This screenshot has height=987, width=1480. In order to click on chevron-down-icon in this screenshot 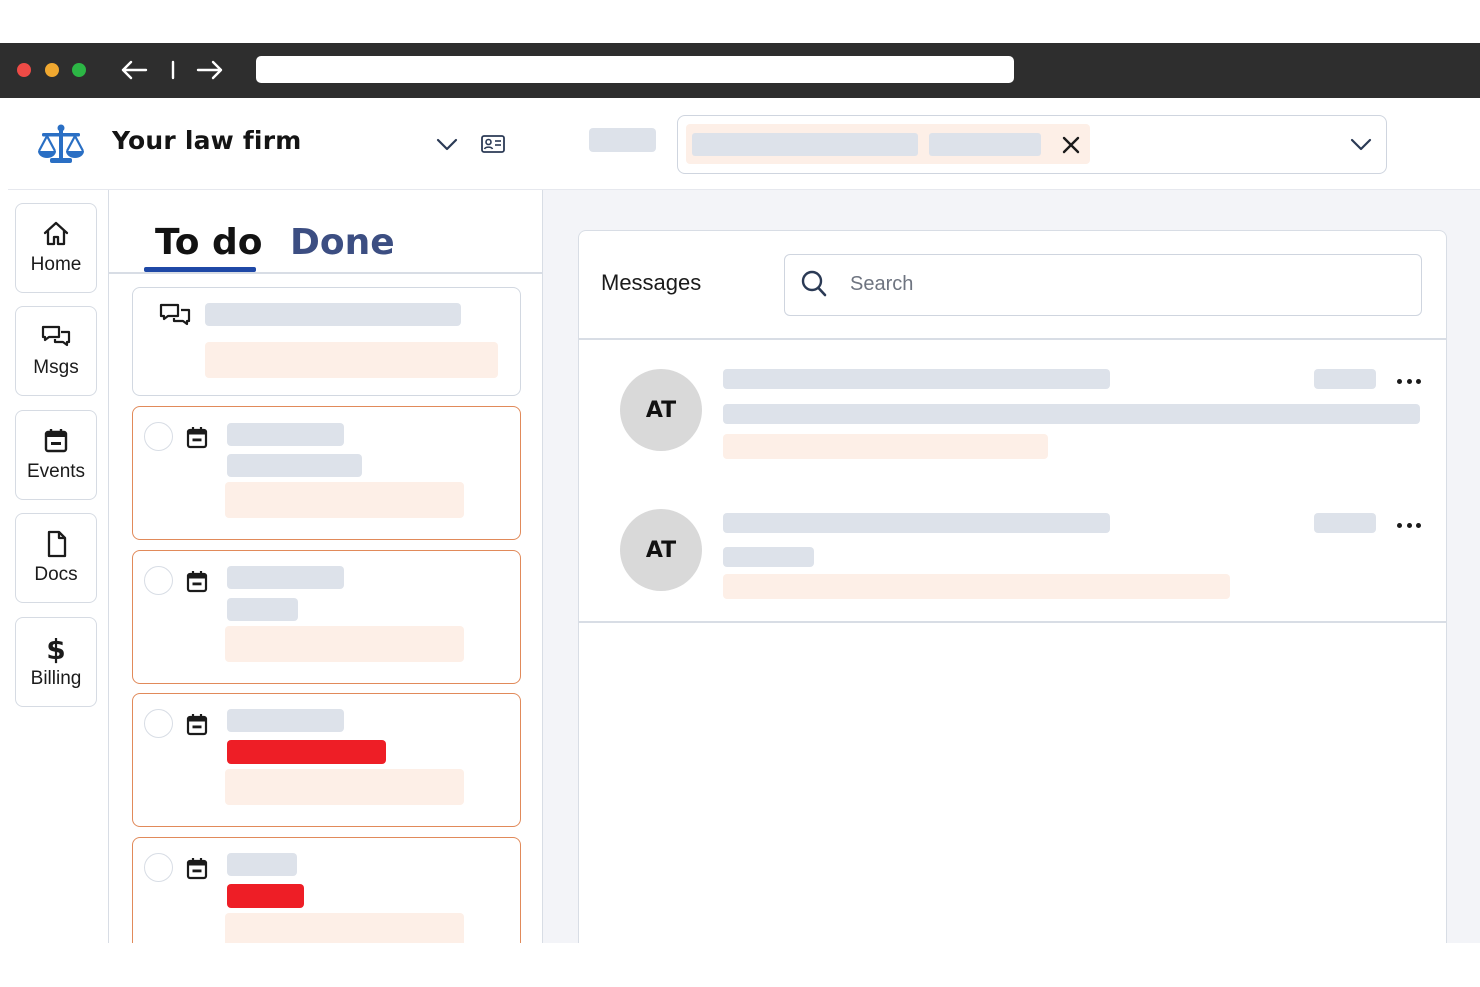, I will do `click(1361, 144)`.